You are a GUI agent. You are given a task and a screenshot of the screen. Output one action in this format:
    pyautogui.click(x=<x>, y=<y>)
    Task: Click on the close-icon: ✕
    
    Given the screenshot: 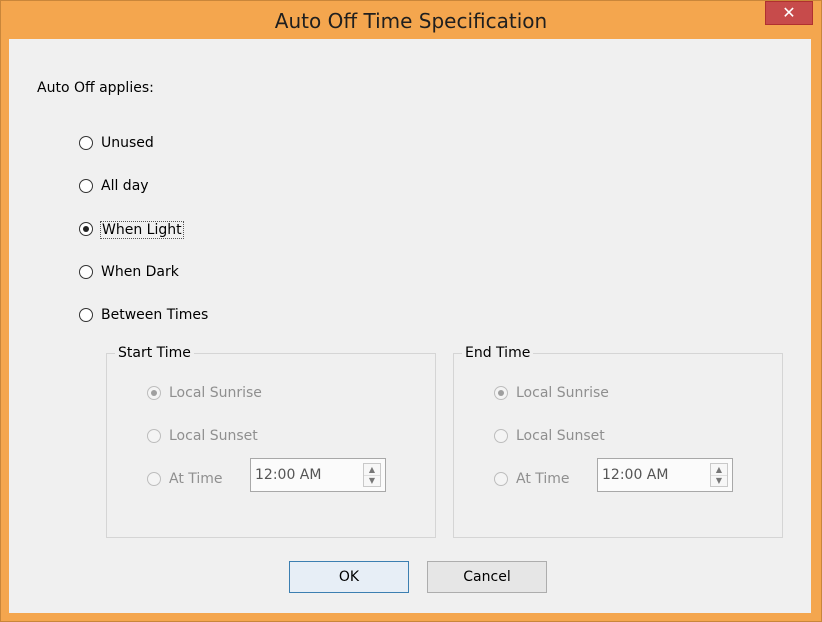 What is the action you would take?
    pyautogui.click(x=789, y=12)
    